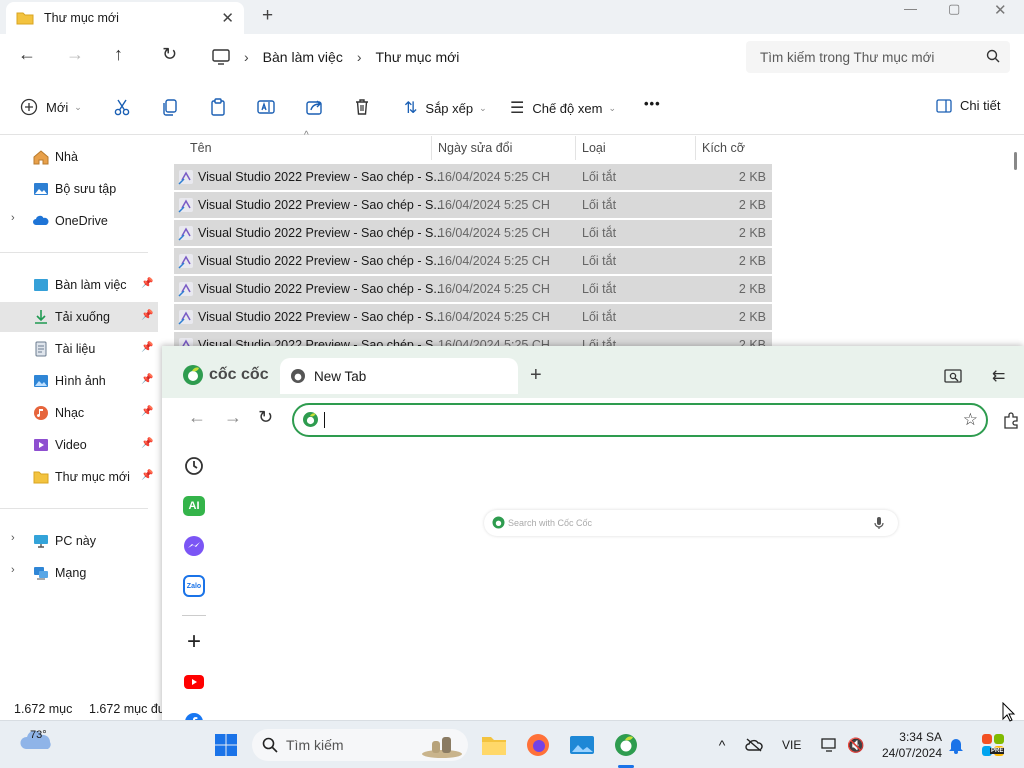 This screenshot has height=768, width=1024. I want to click on column-header-name: Tên, so click(201, 148).